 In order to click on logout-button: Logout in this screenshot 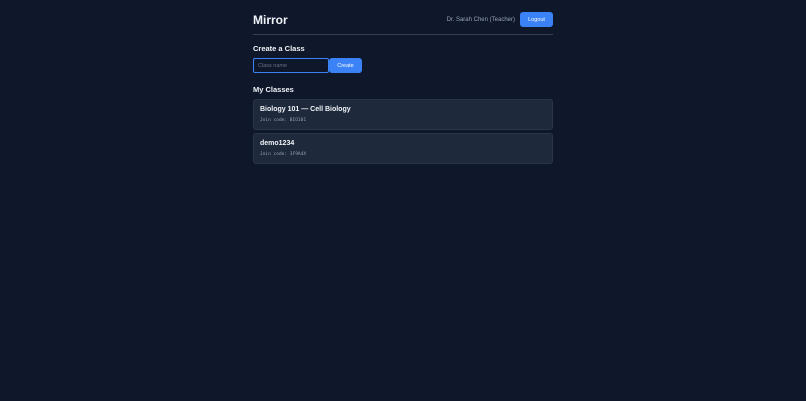, I will do `click(536, 19)`.